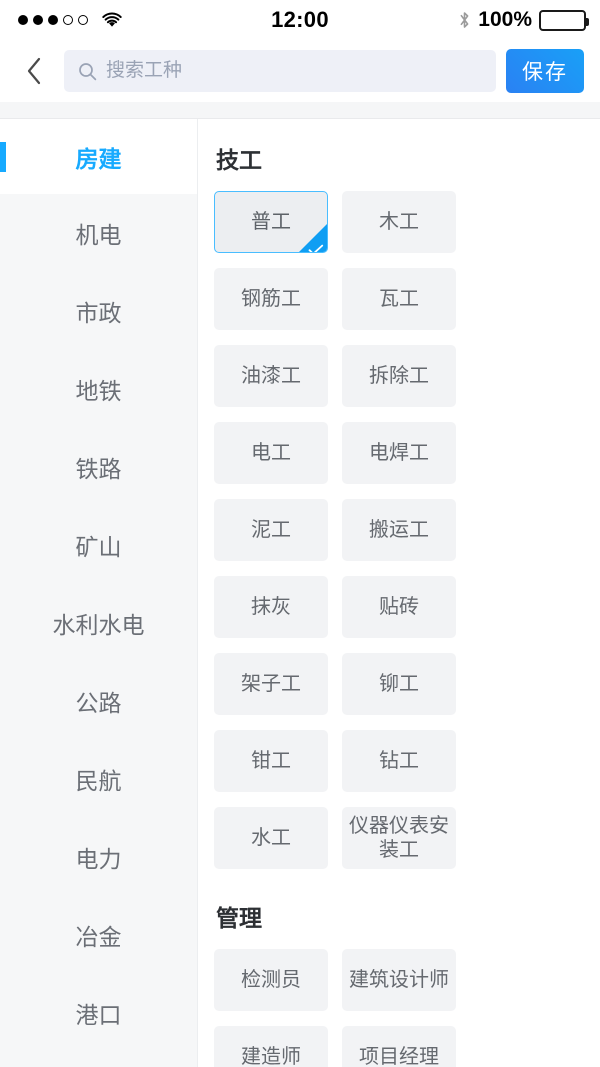 The image size is (600, 1067). I want to click on sidebar-item-6: 水利水电, so click(98, 623).